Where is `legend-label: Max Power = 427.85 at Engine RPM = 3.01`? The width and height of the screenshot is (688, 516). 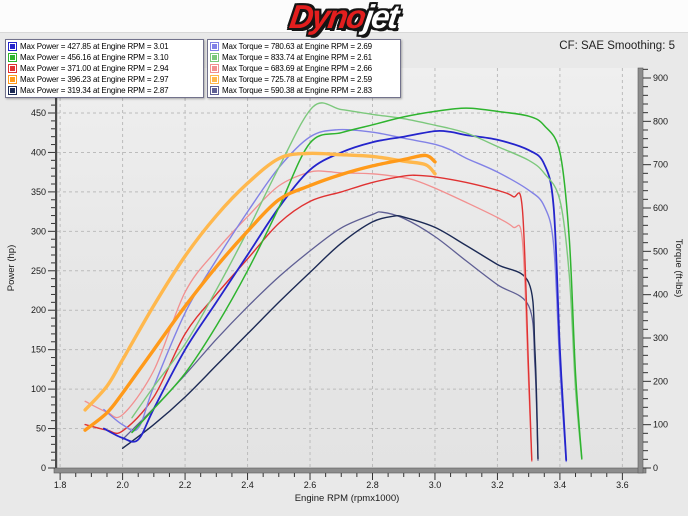
legend-label: Max Power = 427.85 at Engine RPM = 3.01 is located at coordinates (94, 46).